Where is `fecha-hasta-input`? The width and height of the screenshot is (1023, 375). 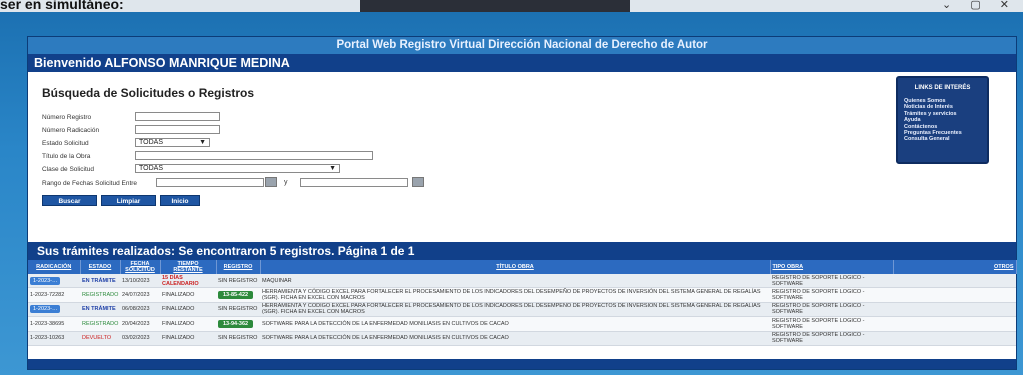 fecha-hasta-input is located at coordinates (354, 182).